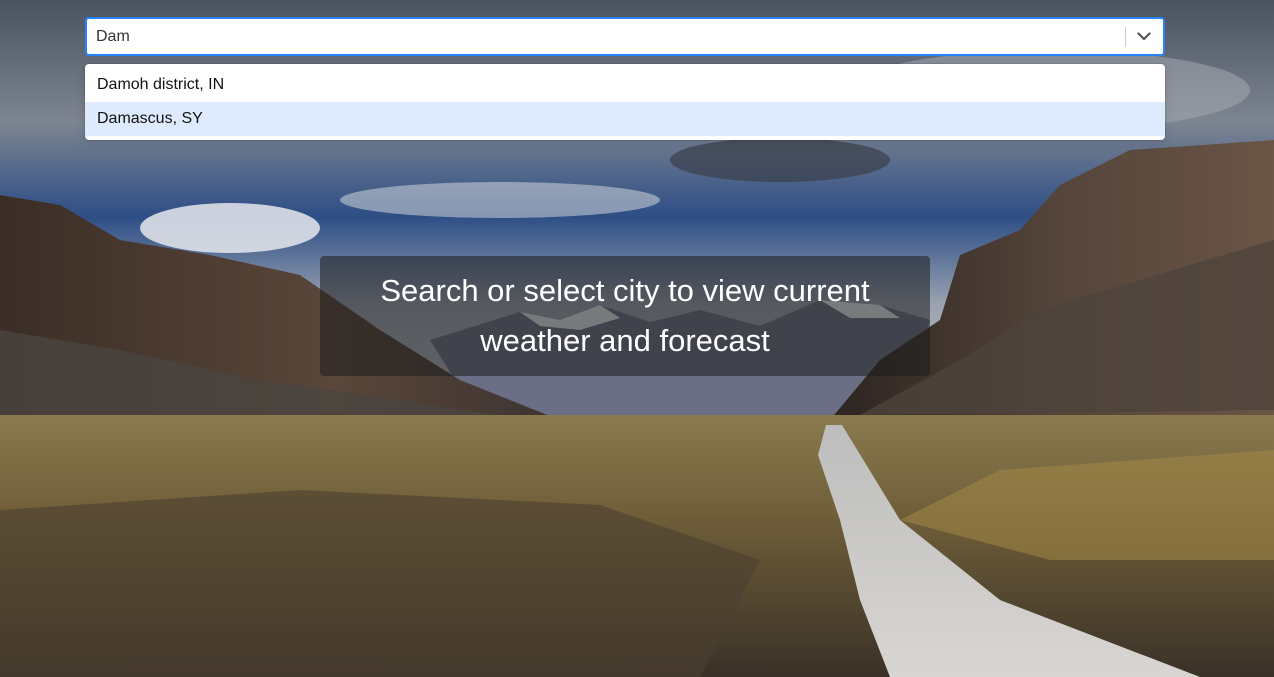 This screenshot has height=677, width=1274. I want to click on city-search-input, so click(606, 36).